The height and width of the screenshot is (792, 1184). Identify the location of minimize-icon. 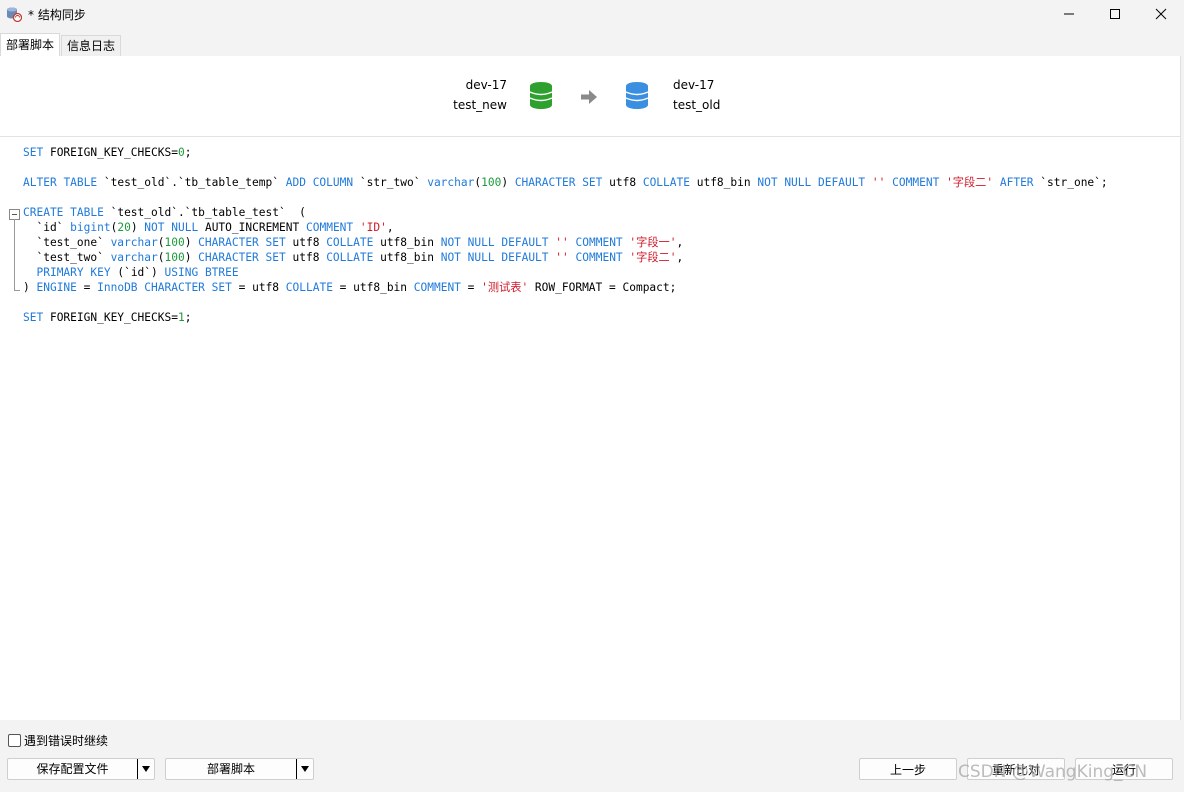
(1069, 14).